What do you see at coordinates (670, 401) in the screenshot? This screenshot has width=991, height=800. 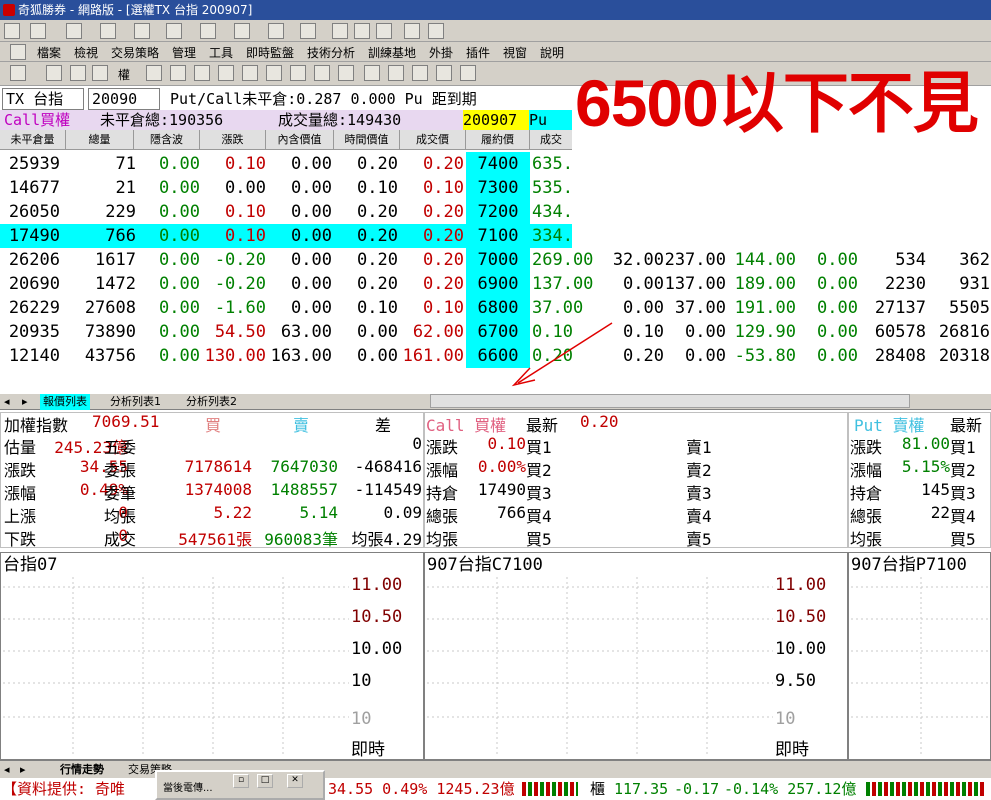 I see `horizontal-scrollbar` at bounding box center [670, 401].